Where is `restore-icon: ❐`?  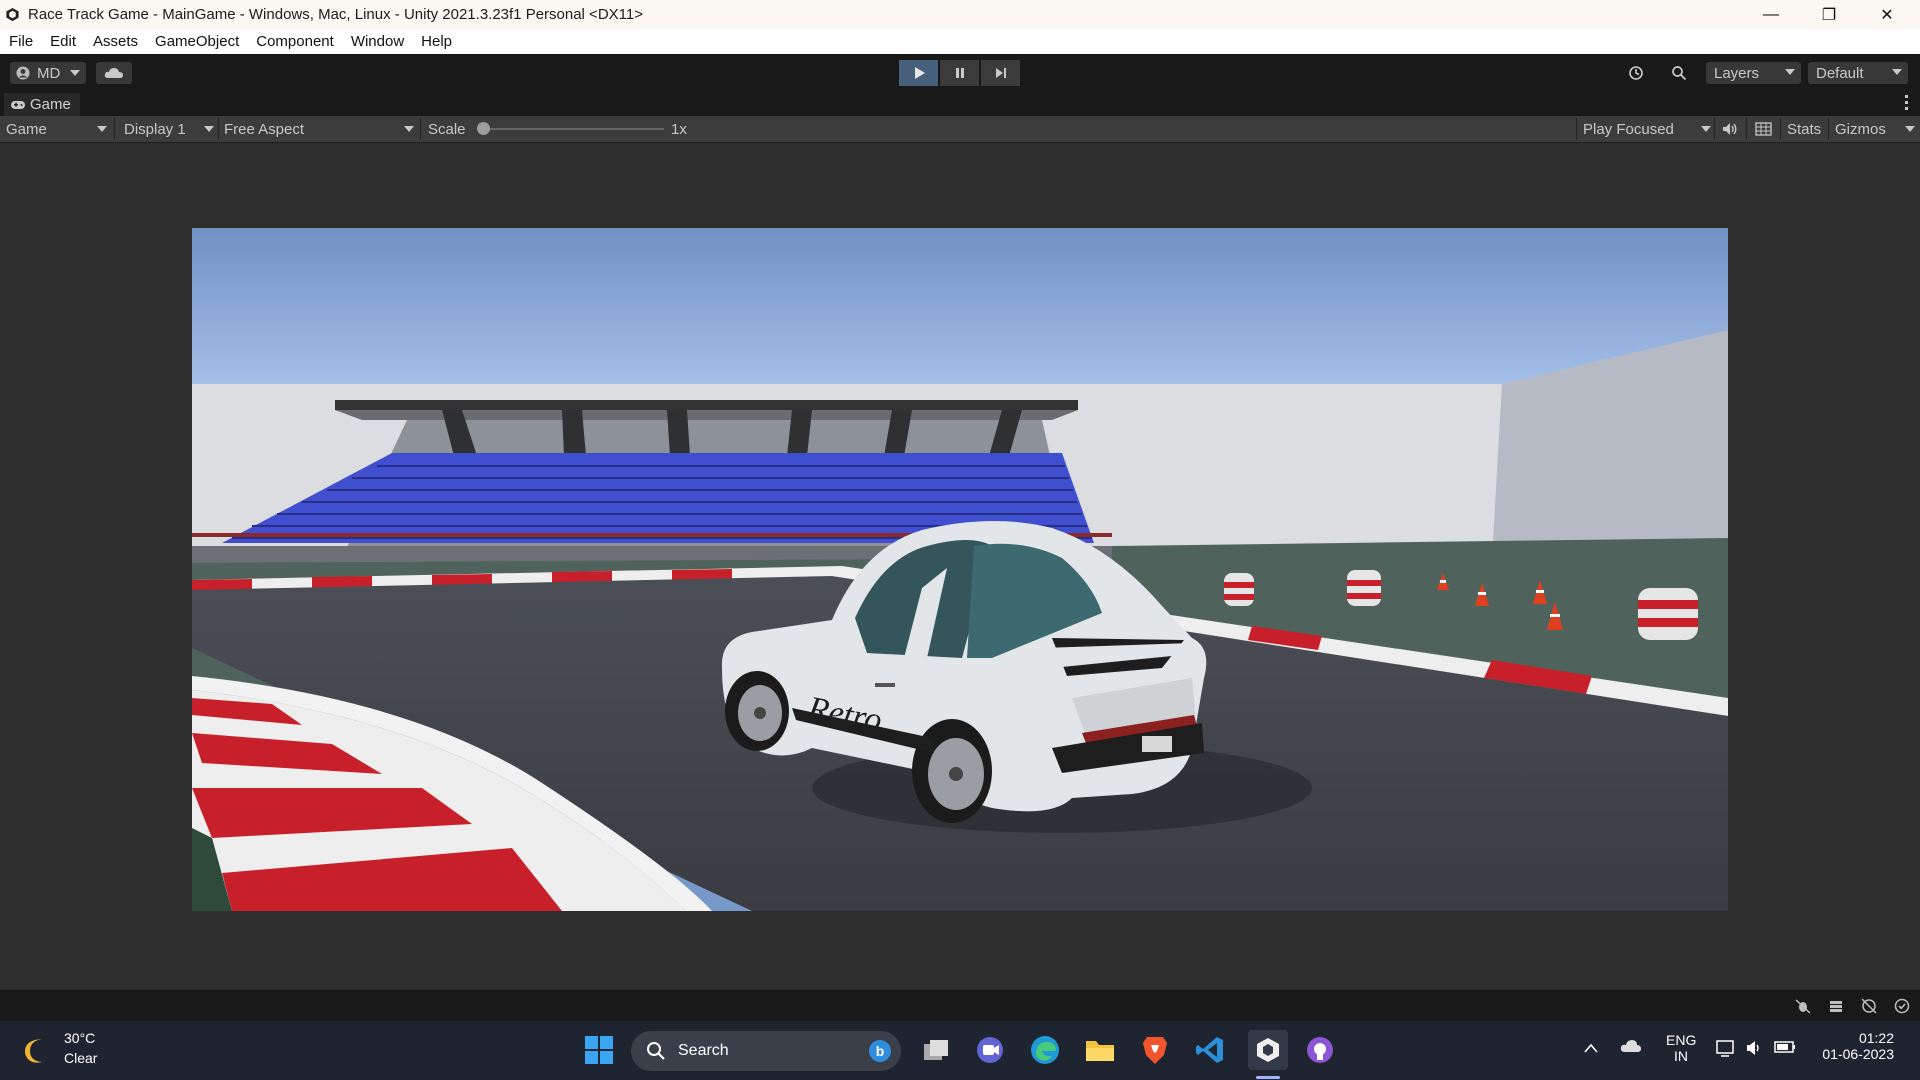 restore-icon: ❐ is located at coordinates (1829, 15).